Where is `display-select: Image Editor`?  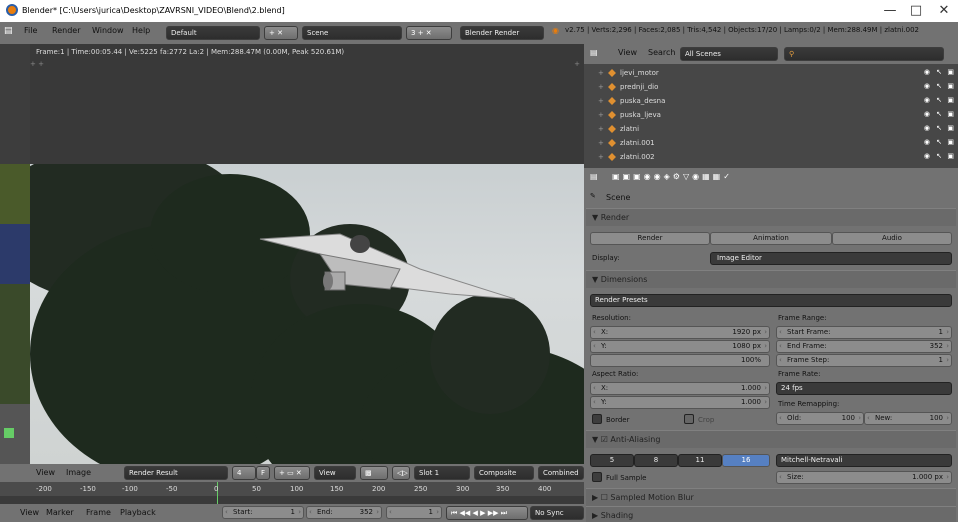
display-select: Image Editor is located at coordinates (831, 258).